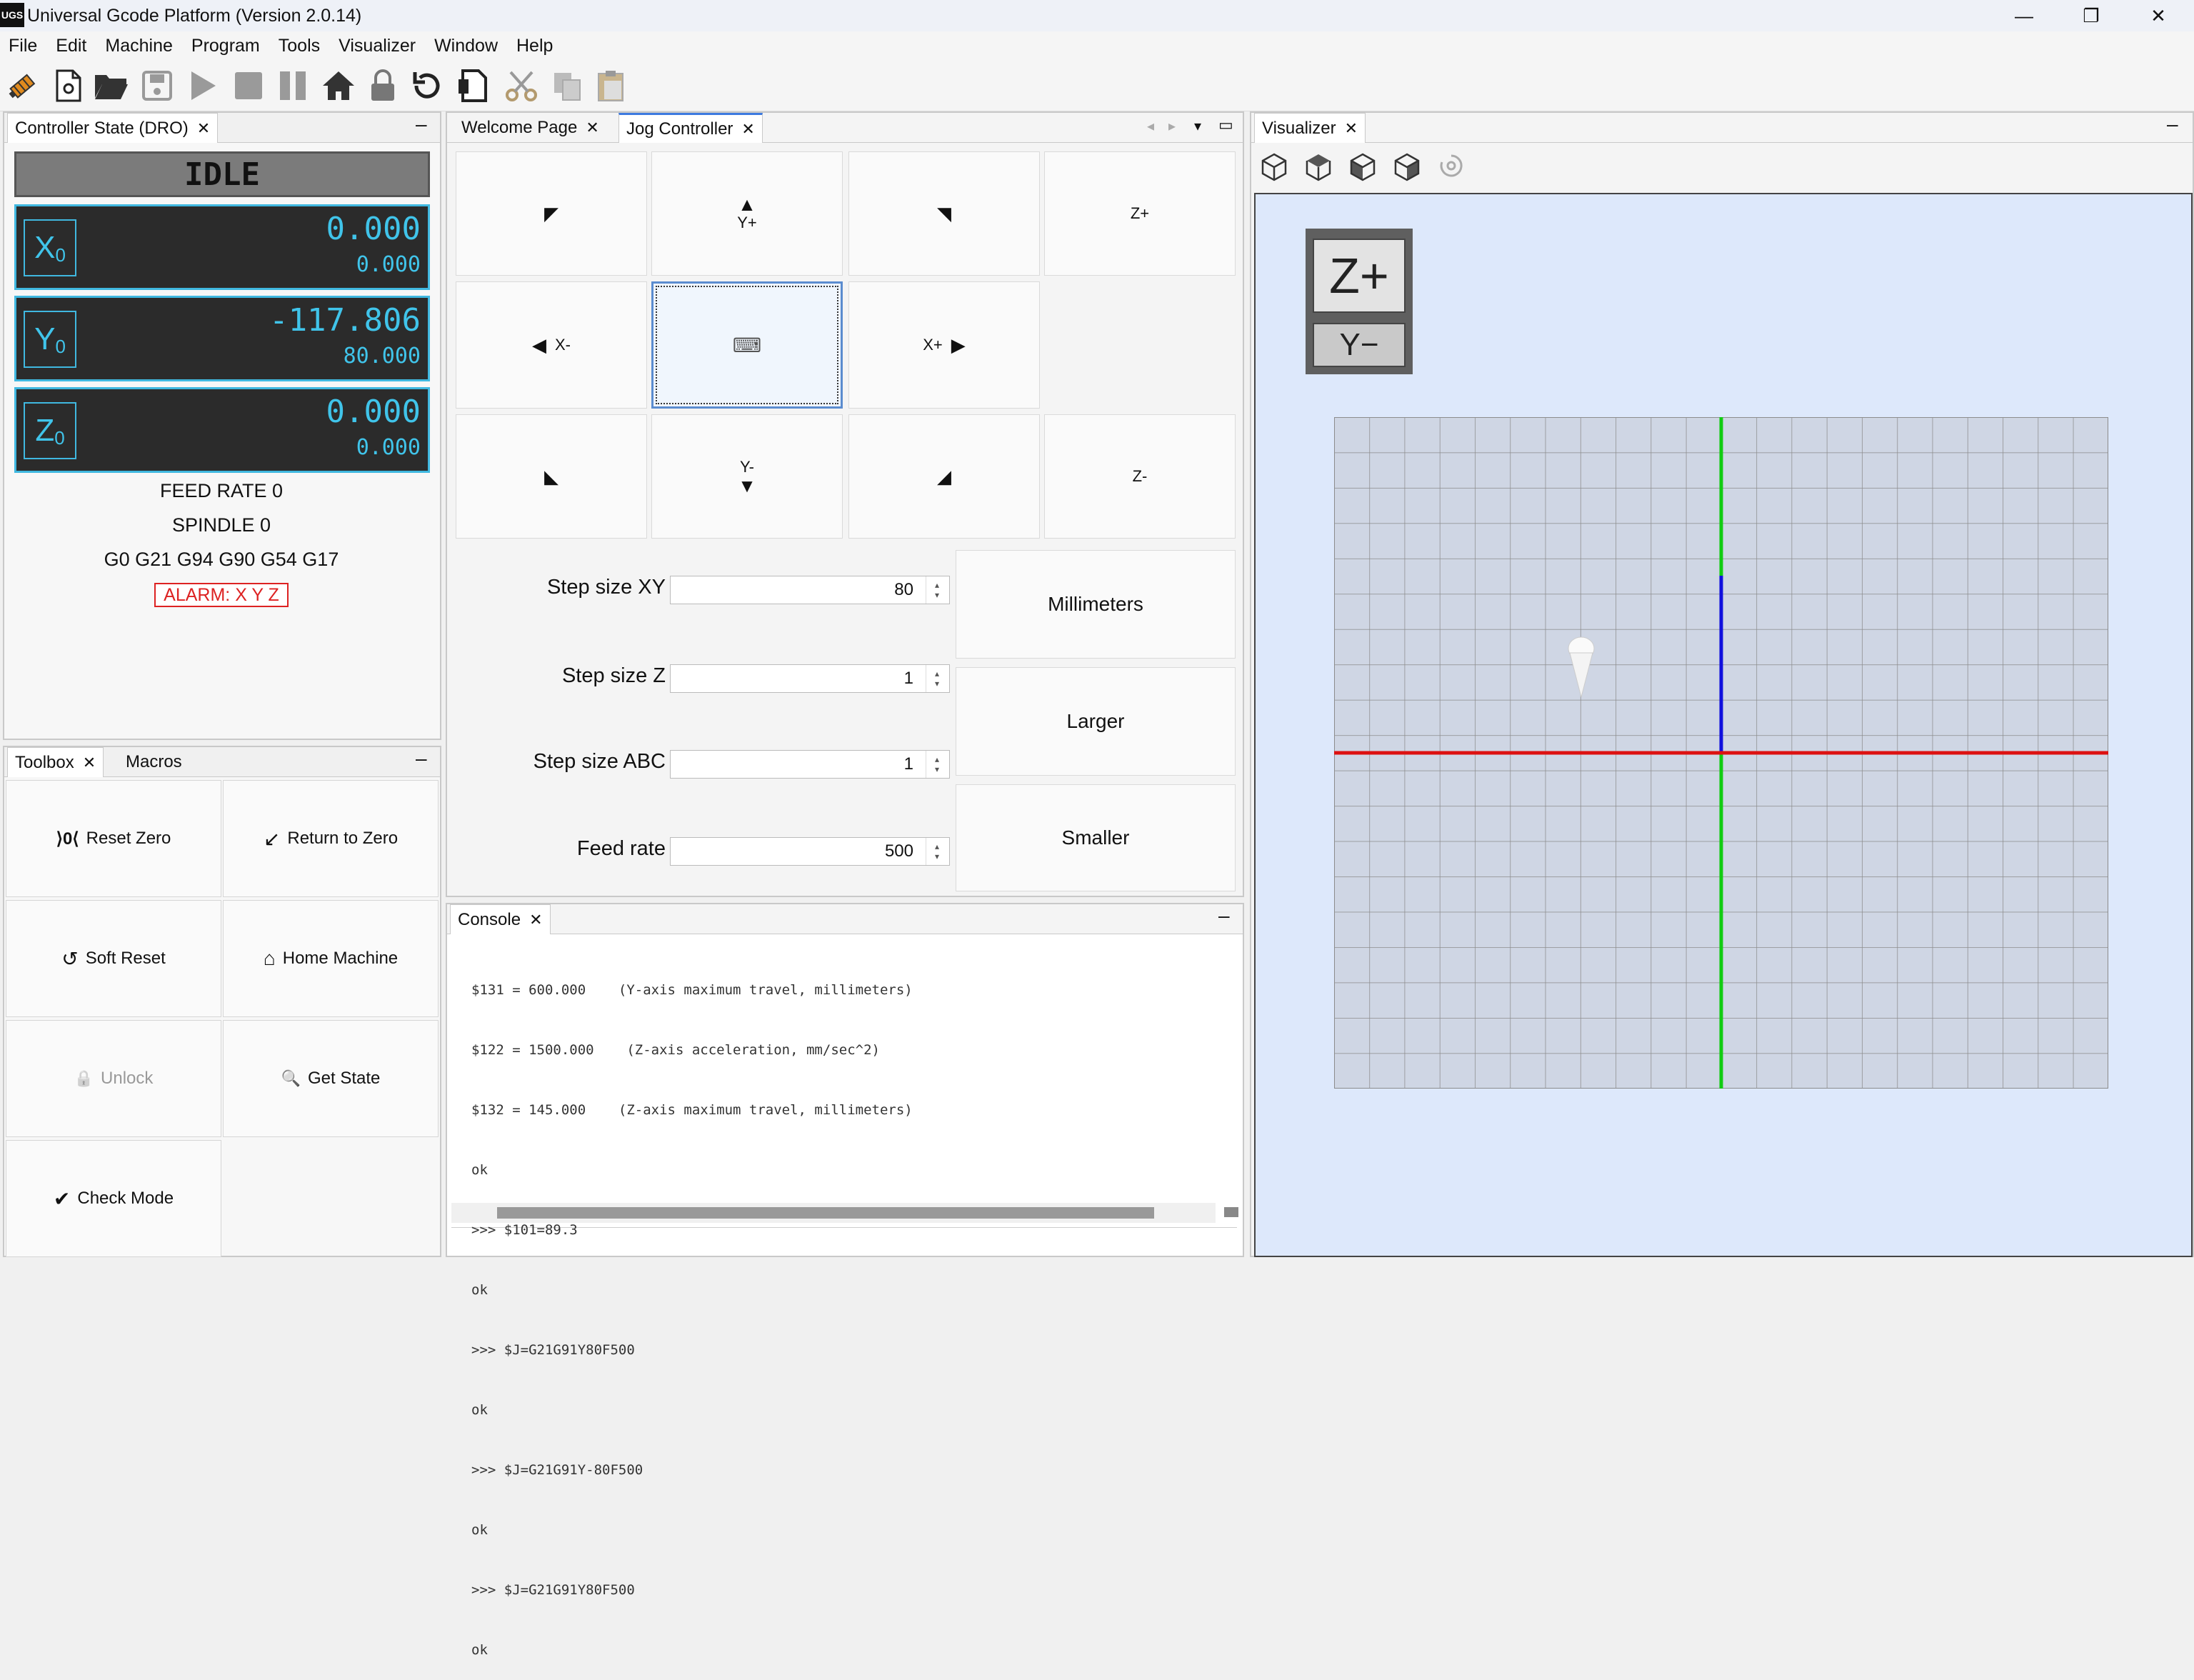  What do you see at coordinates (71, 46) in the screenshot?
I see `menu-edit: Edit` at bounding box center [71, 46].